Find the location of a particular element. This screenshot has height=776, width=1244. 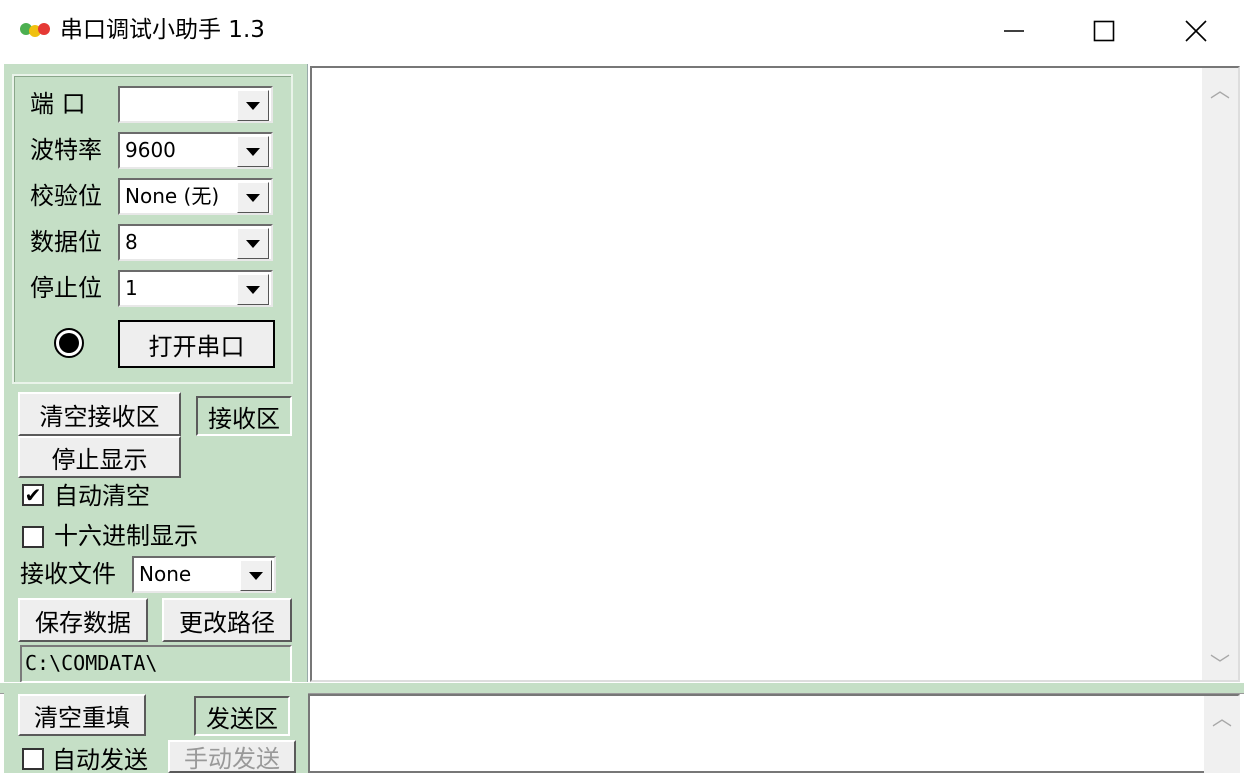

maximize-icon is located at coordinates (1104, 31).